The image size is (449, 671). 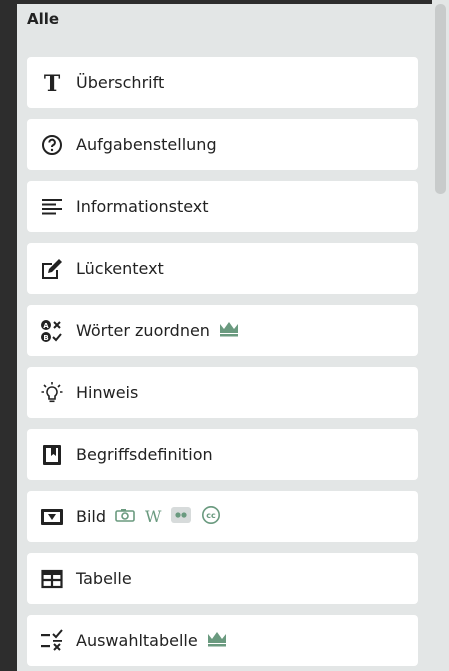 I want to click on camera-icon, so click(x=125, y=516).